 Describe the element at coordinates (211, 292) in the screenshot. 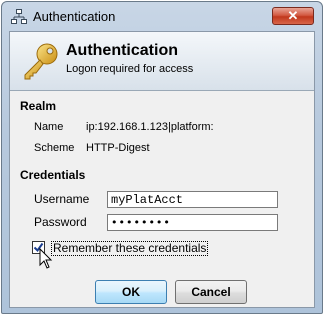

I see `cancel-button: Cancel` at that location.